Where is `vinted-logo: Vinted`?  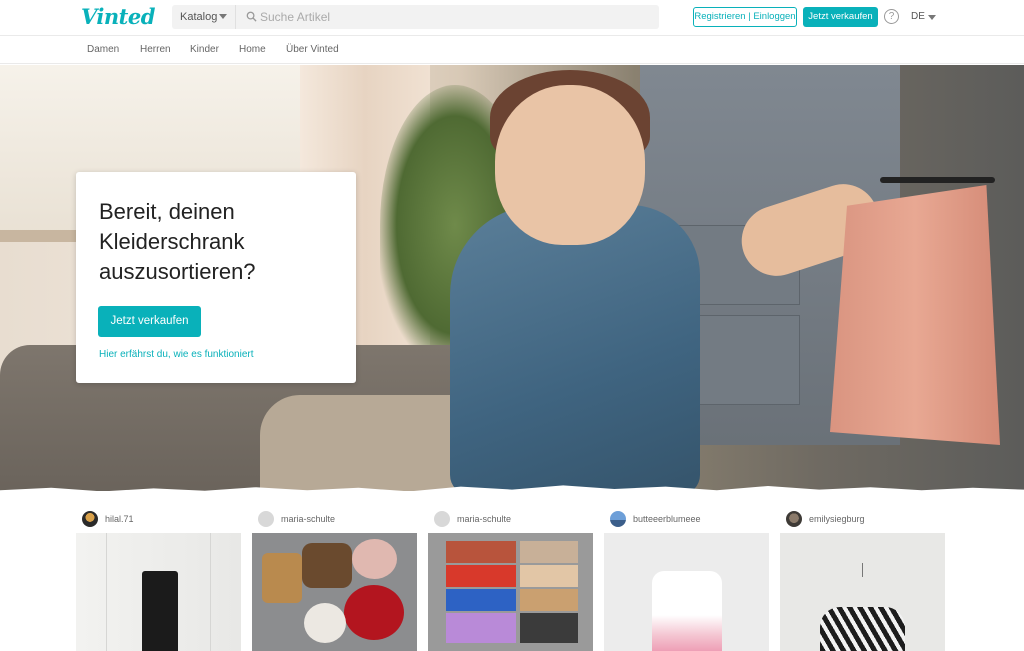
vinted-logo: Vinted is located at coordinates (118, 16).